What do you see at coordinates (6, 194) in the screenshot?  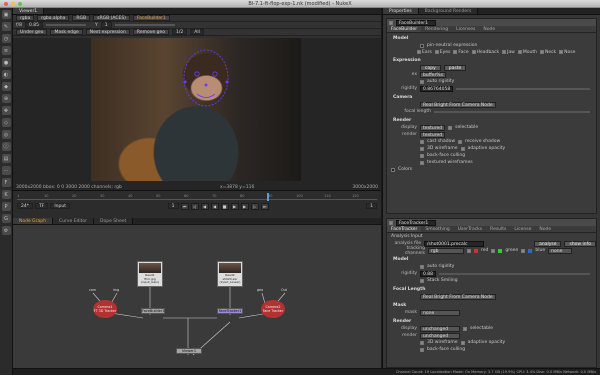 I see `keentools-tool-icon: K` at bounding box center [6, 194].